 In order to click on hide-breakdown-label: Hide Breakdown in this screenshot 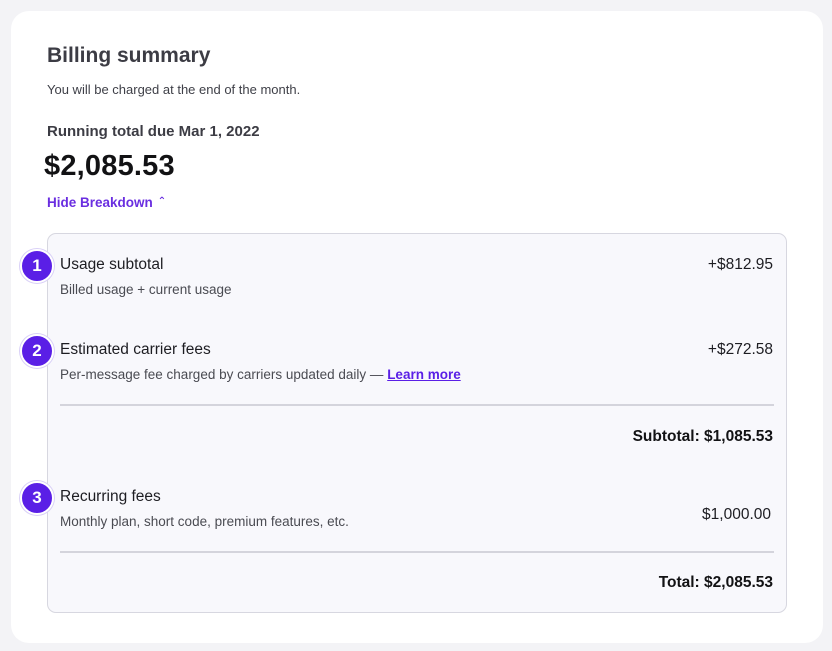, I will do `click(100, 202)`.